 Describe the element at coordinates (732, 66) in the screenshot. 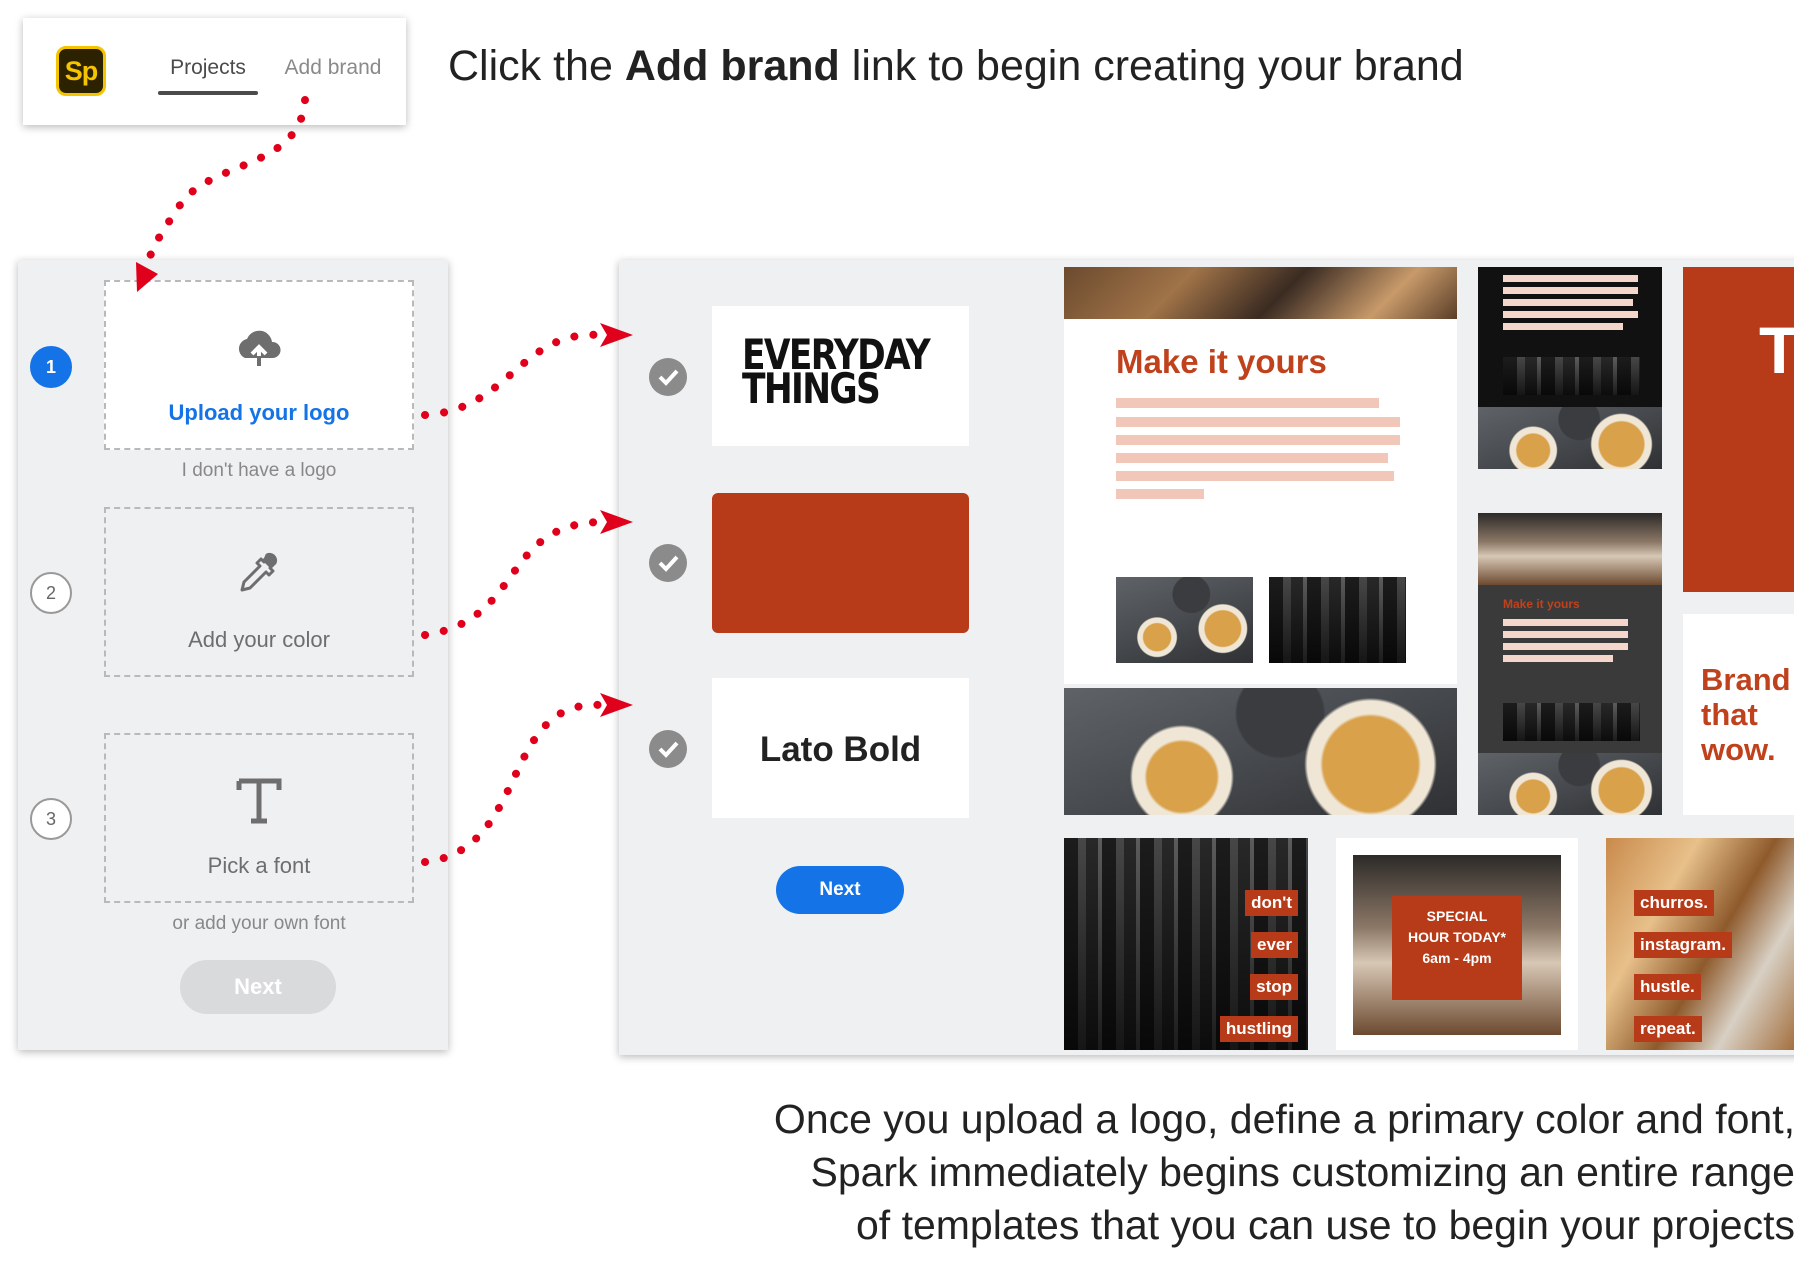

I see `caption-top-bold: Add brand` at that location.